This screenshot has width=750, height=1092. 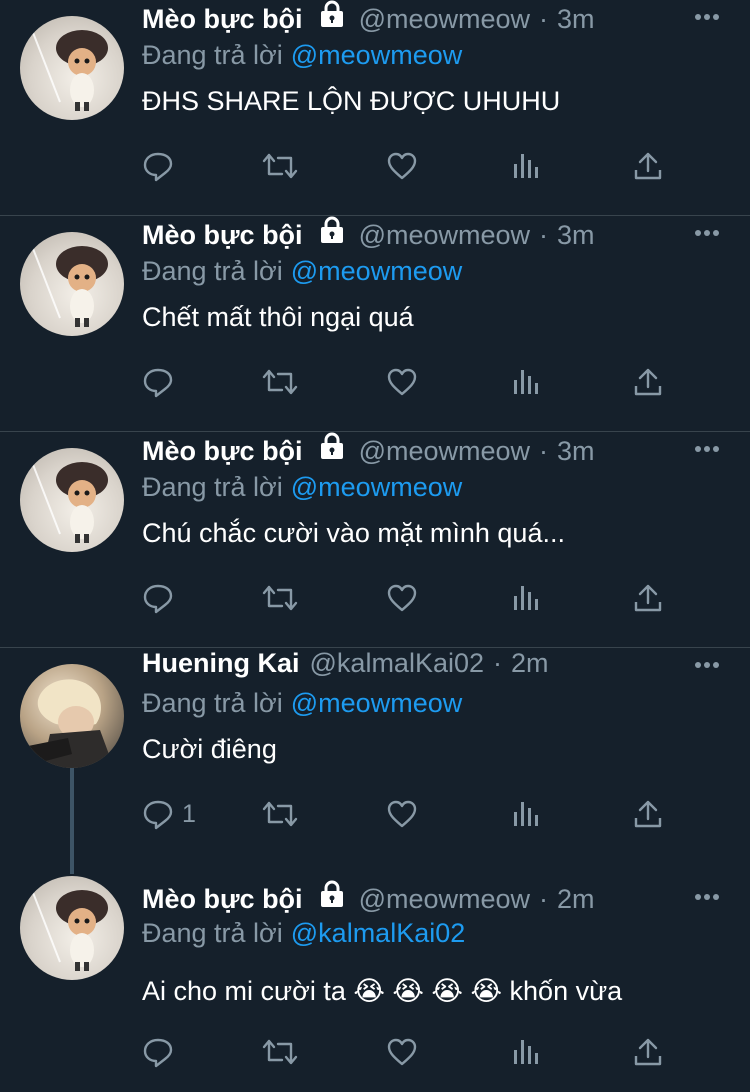 I want to click on reply-context: Đang trả lời @meowmeow, so click(x=302, y=703).